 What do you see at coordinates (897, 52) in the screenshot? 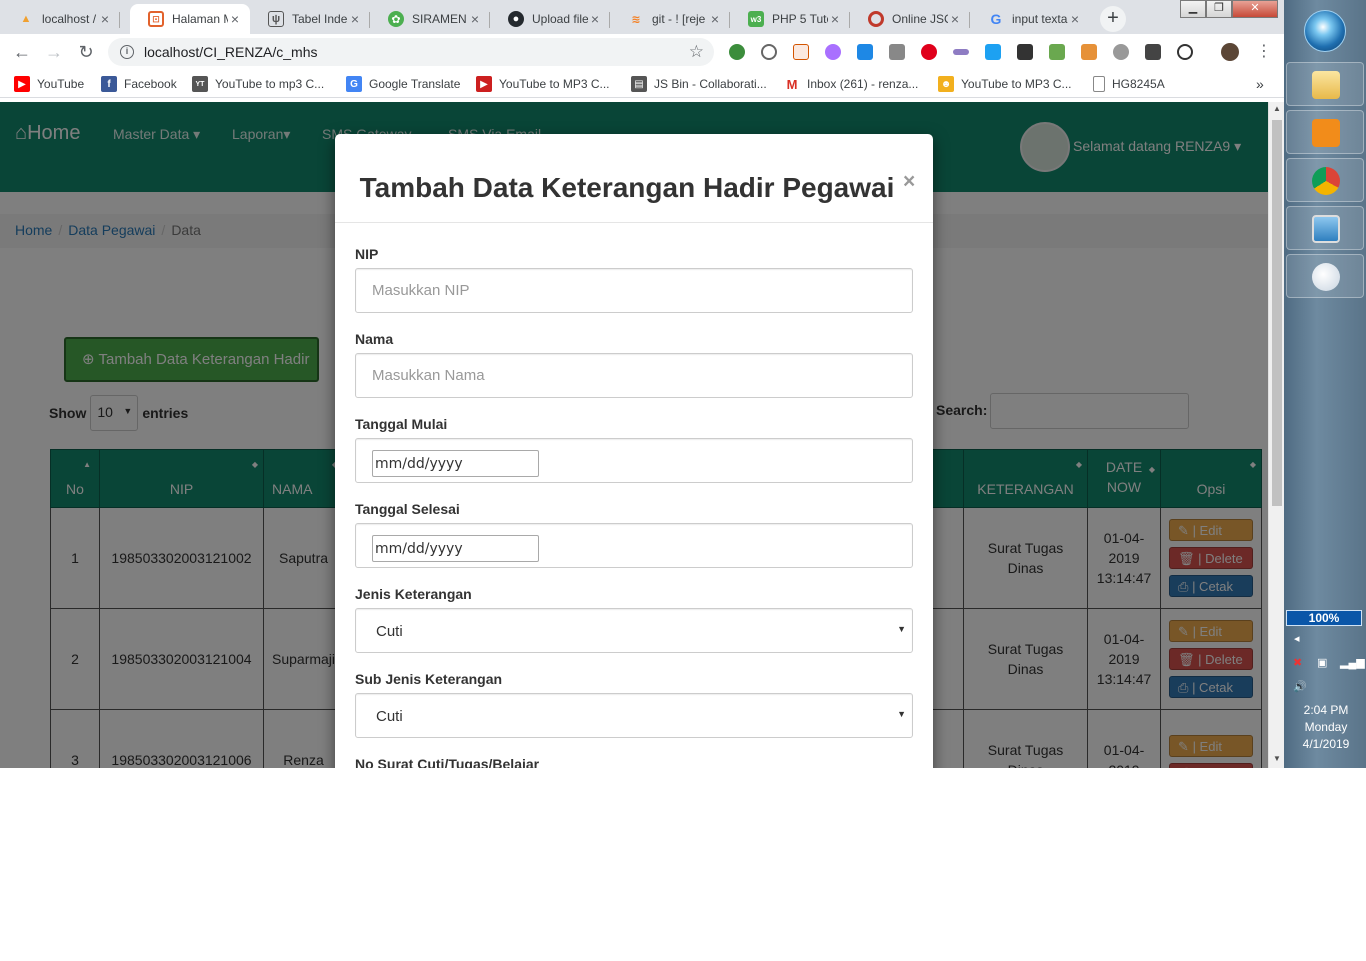
I see `extension-grey-icon` at bounding box center [897, 52].